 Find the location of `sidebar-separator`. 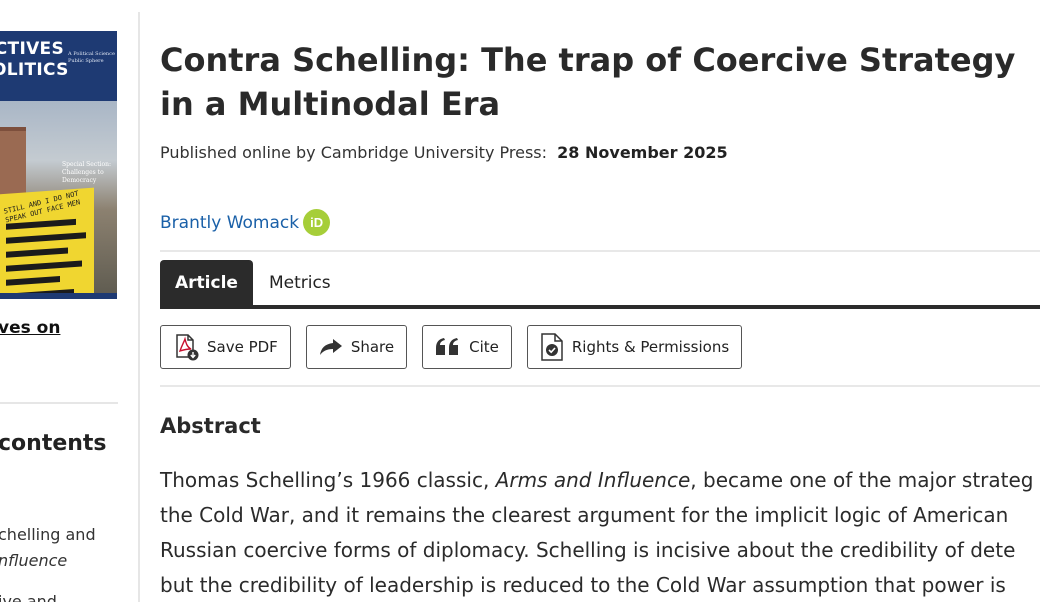

sidebar-separator is located at coordinates (139, 307).